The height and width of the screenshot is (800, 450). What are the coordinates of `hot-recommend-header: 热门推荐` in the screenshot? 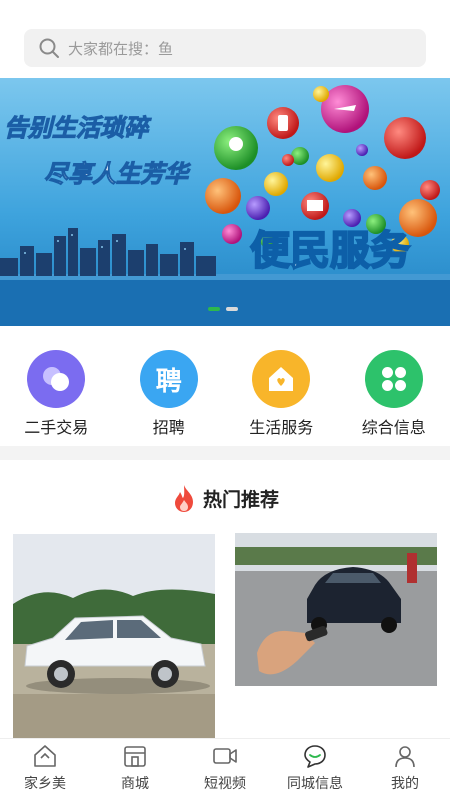 It's located at (225, 498).